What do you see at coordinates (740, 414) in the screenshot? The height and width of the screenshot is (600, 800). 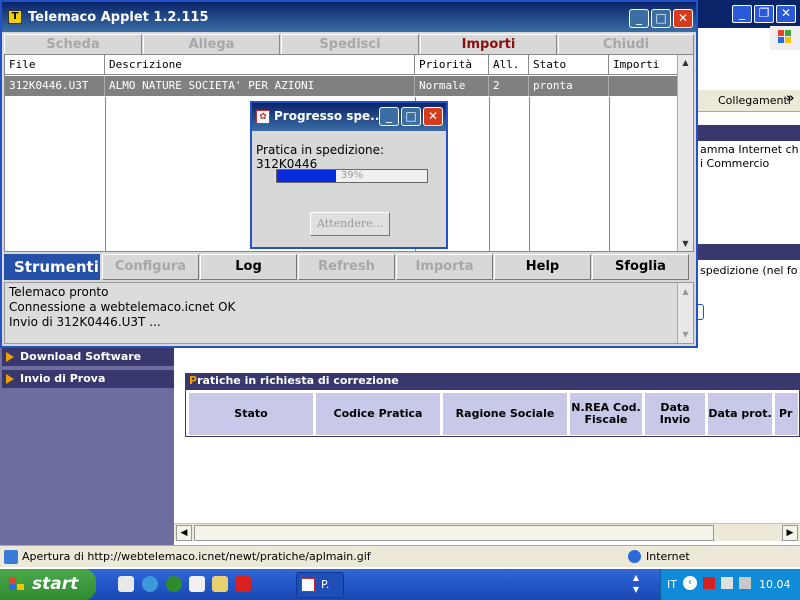 I see `col-header-data-prot: Data prot.` at bounding box center [740, 414].